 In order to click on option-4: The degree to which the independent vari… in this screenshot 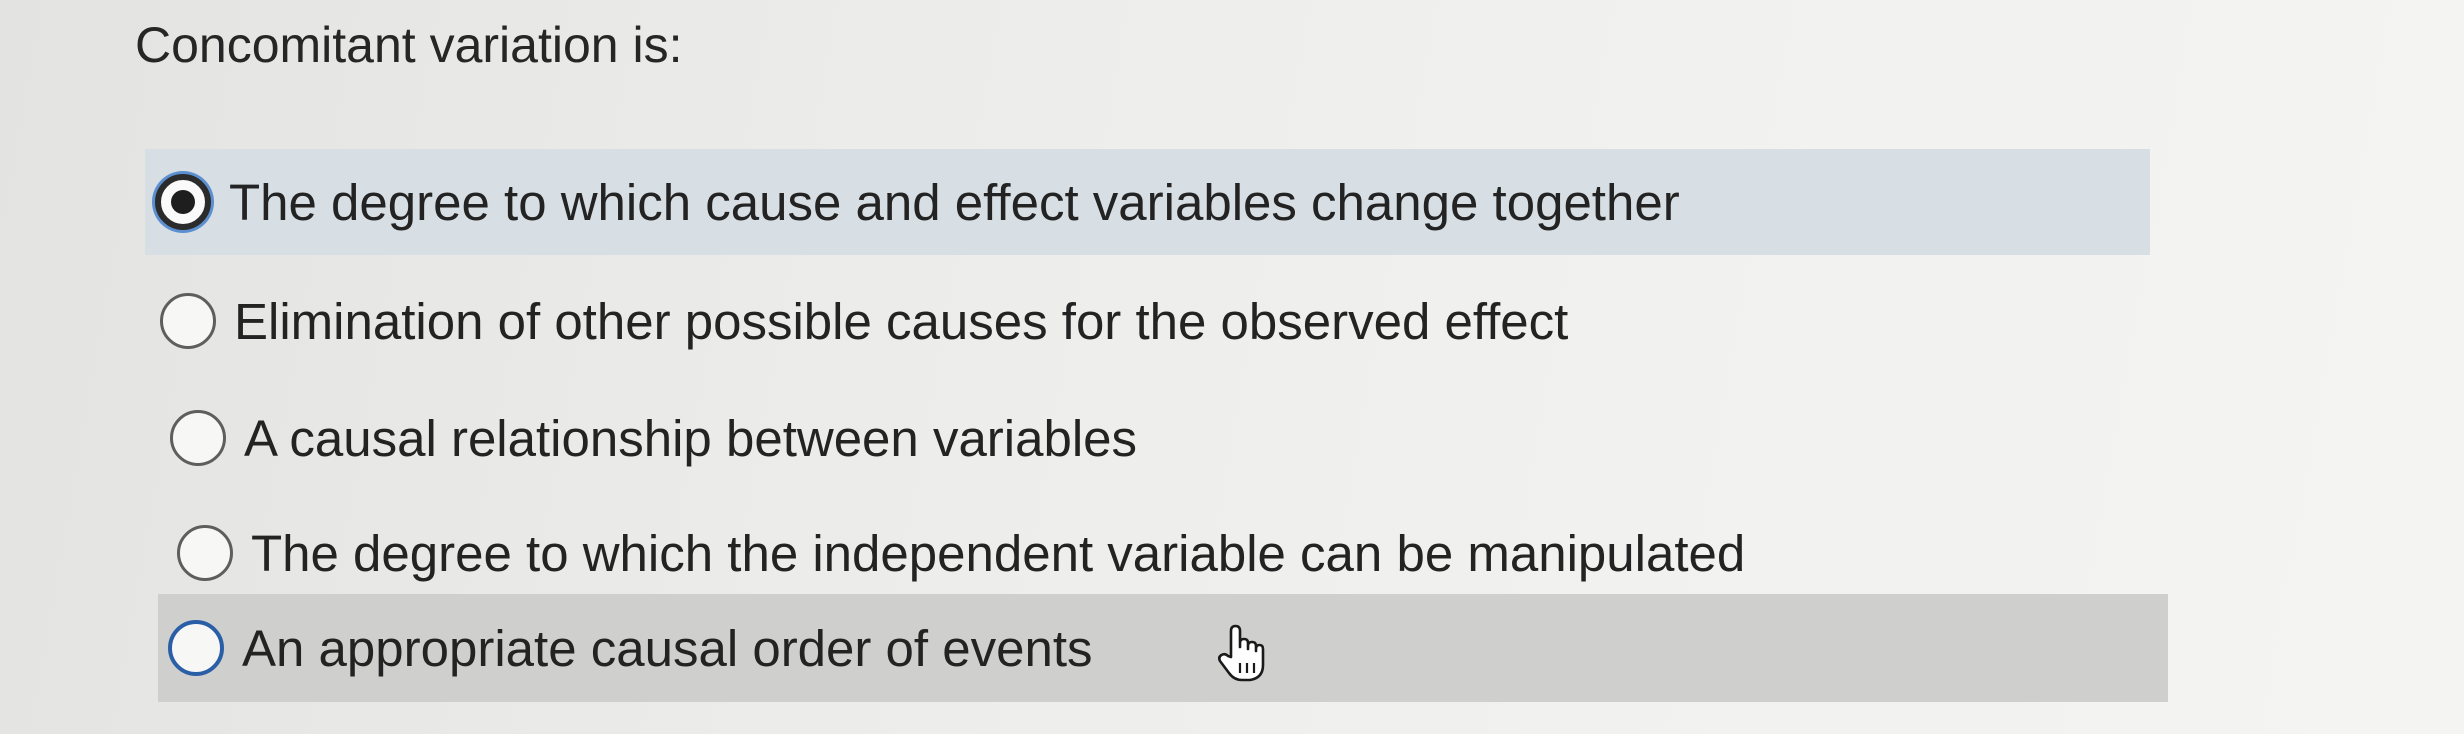, I will do `click(1117, 553)`.